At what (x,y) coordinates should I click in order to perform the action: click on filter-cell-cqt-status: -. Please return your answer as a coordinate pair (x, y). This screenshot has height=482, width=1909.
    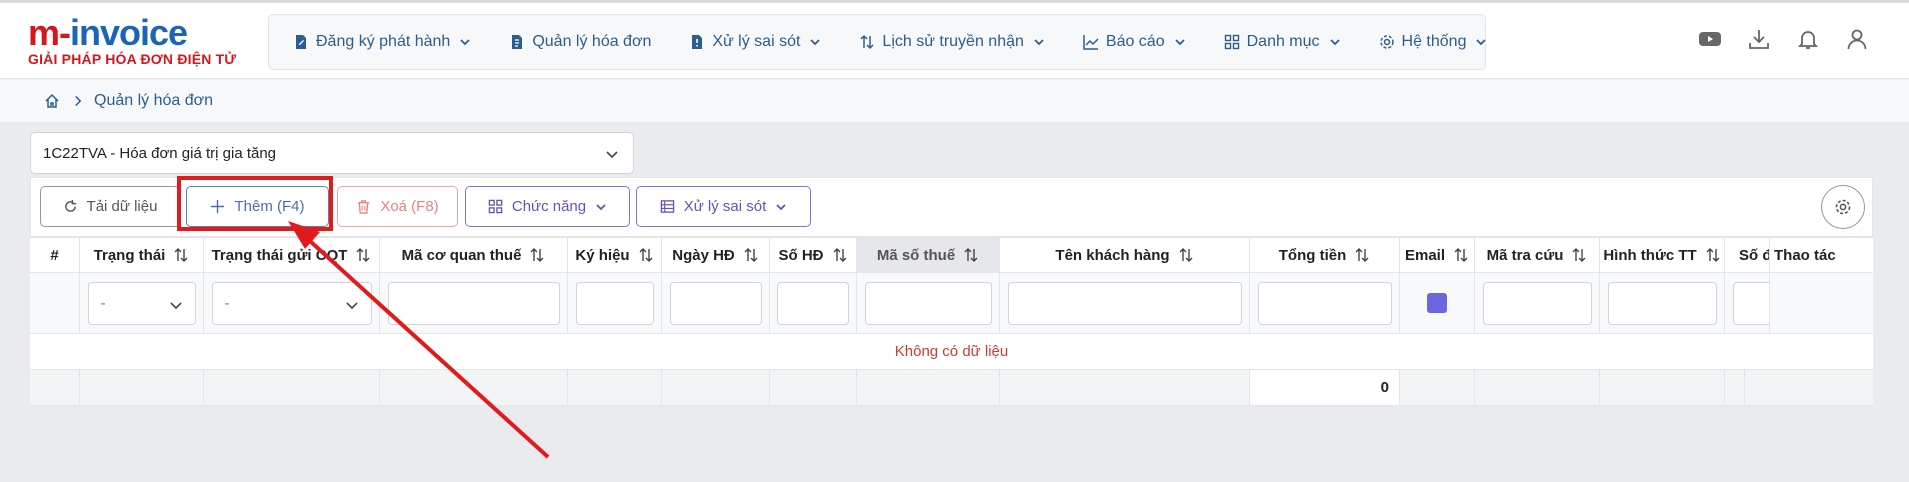
    Looking at the image, I should click on (292, 303).